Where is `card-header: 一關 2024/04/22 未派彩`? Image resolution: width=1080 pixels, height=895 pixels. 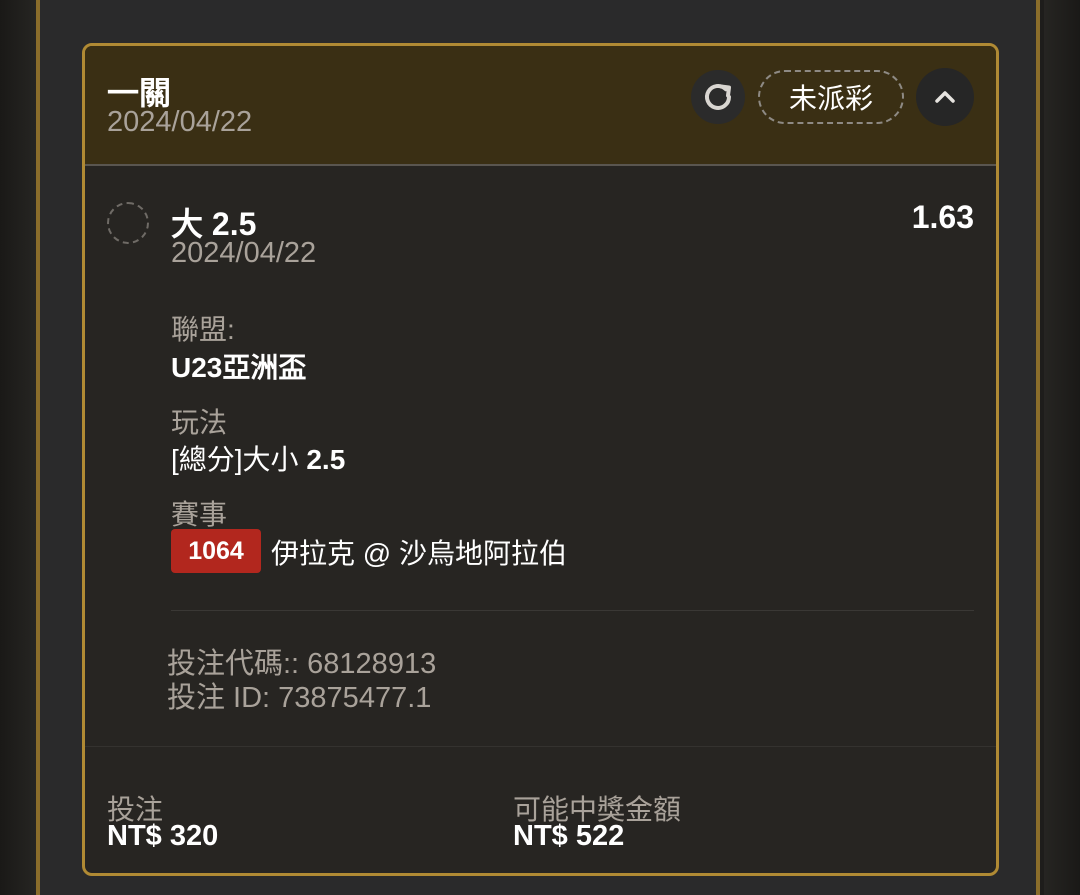 card-header: 一關 2024/04/22 未派彩 is located at coordinates (540, 106).